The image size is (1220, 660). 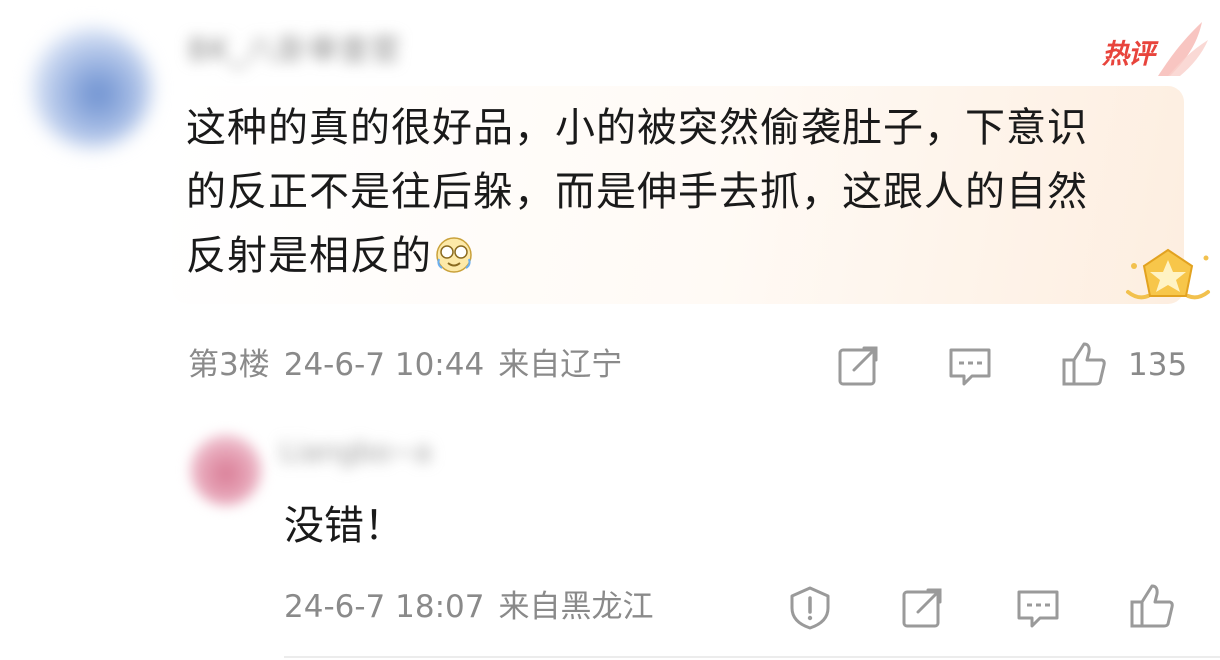 What do you see at coordinates (226, 470) in the screenshot?
I see `reply-avatar` at bounding box center [226, 470].